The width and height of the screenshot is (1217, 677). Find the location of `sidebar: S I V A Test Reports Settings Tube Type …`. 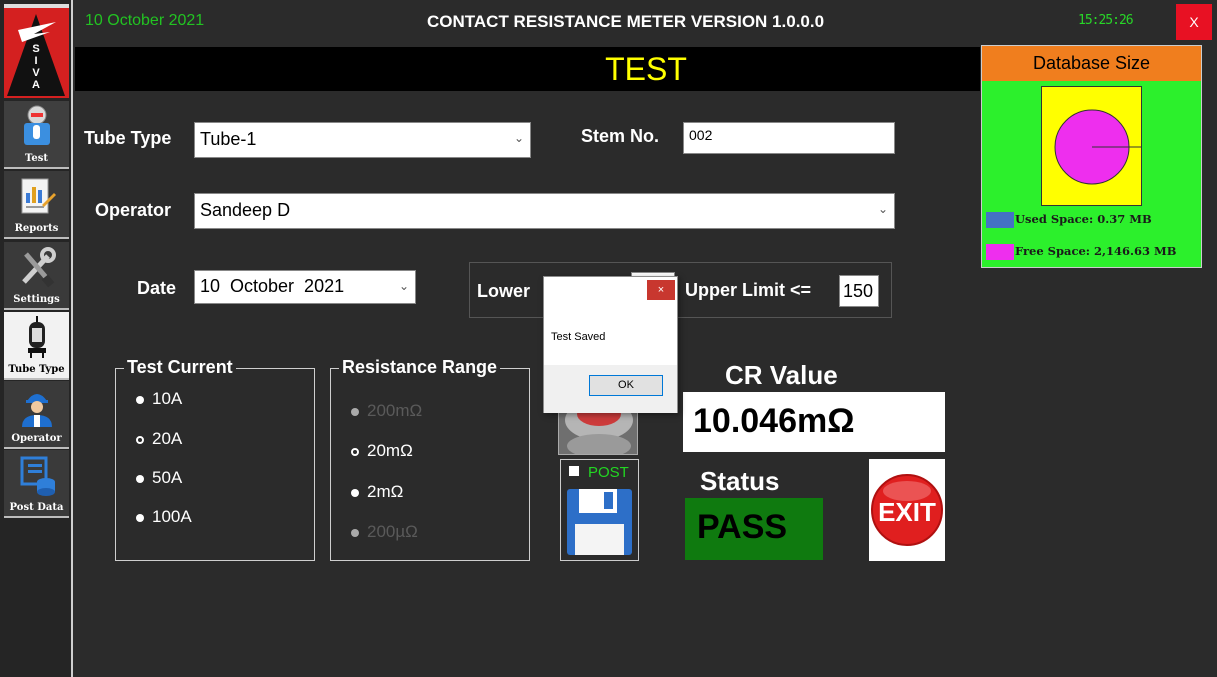

sidebar: S I V A Test Reports Settings Tube Type … is located at coordinates (36, 338).